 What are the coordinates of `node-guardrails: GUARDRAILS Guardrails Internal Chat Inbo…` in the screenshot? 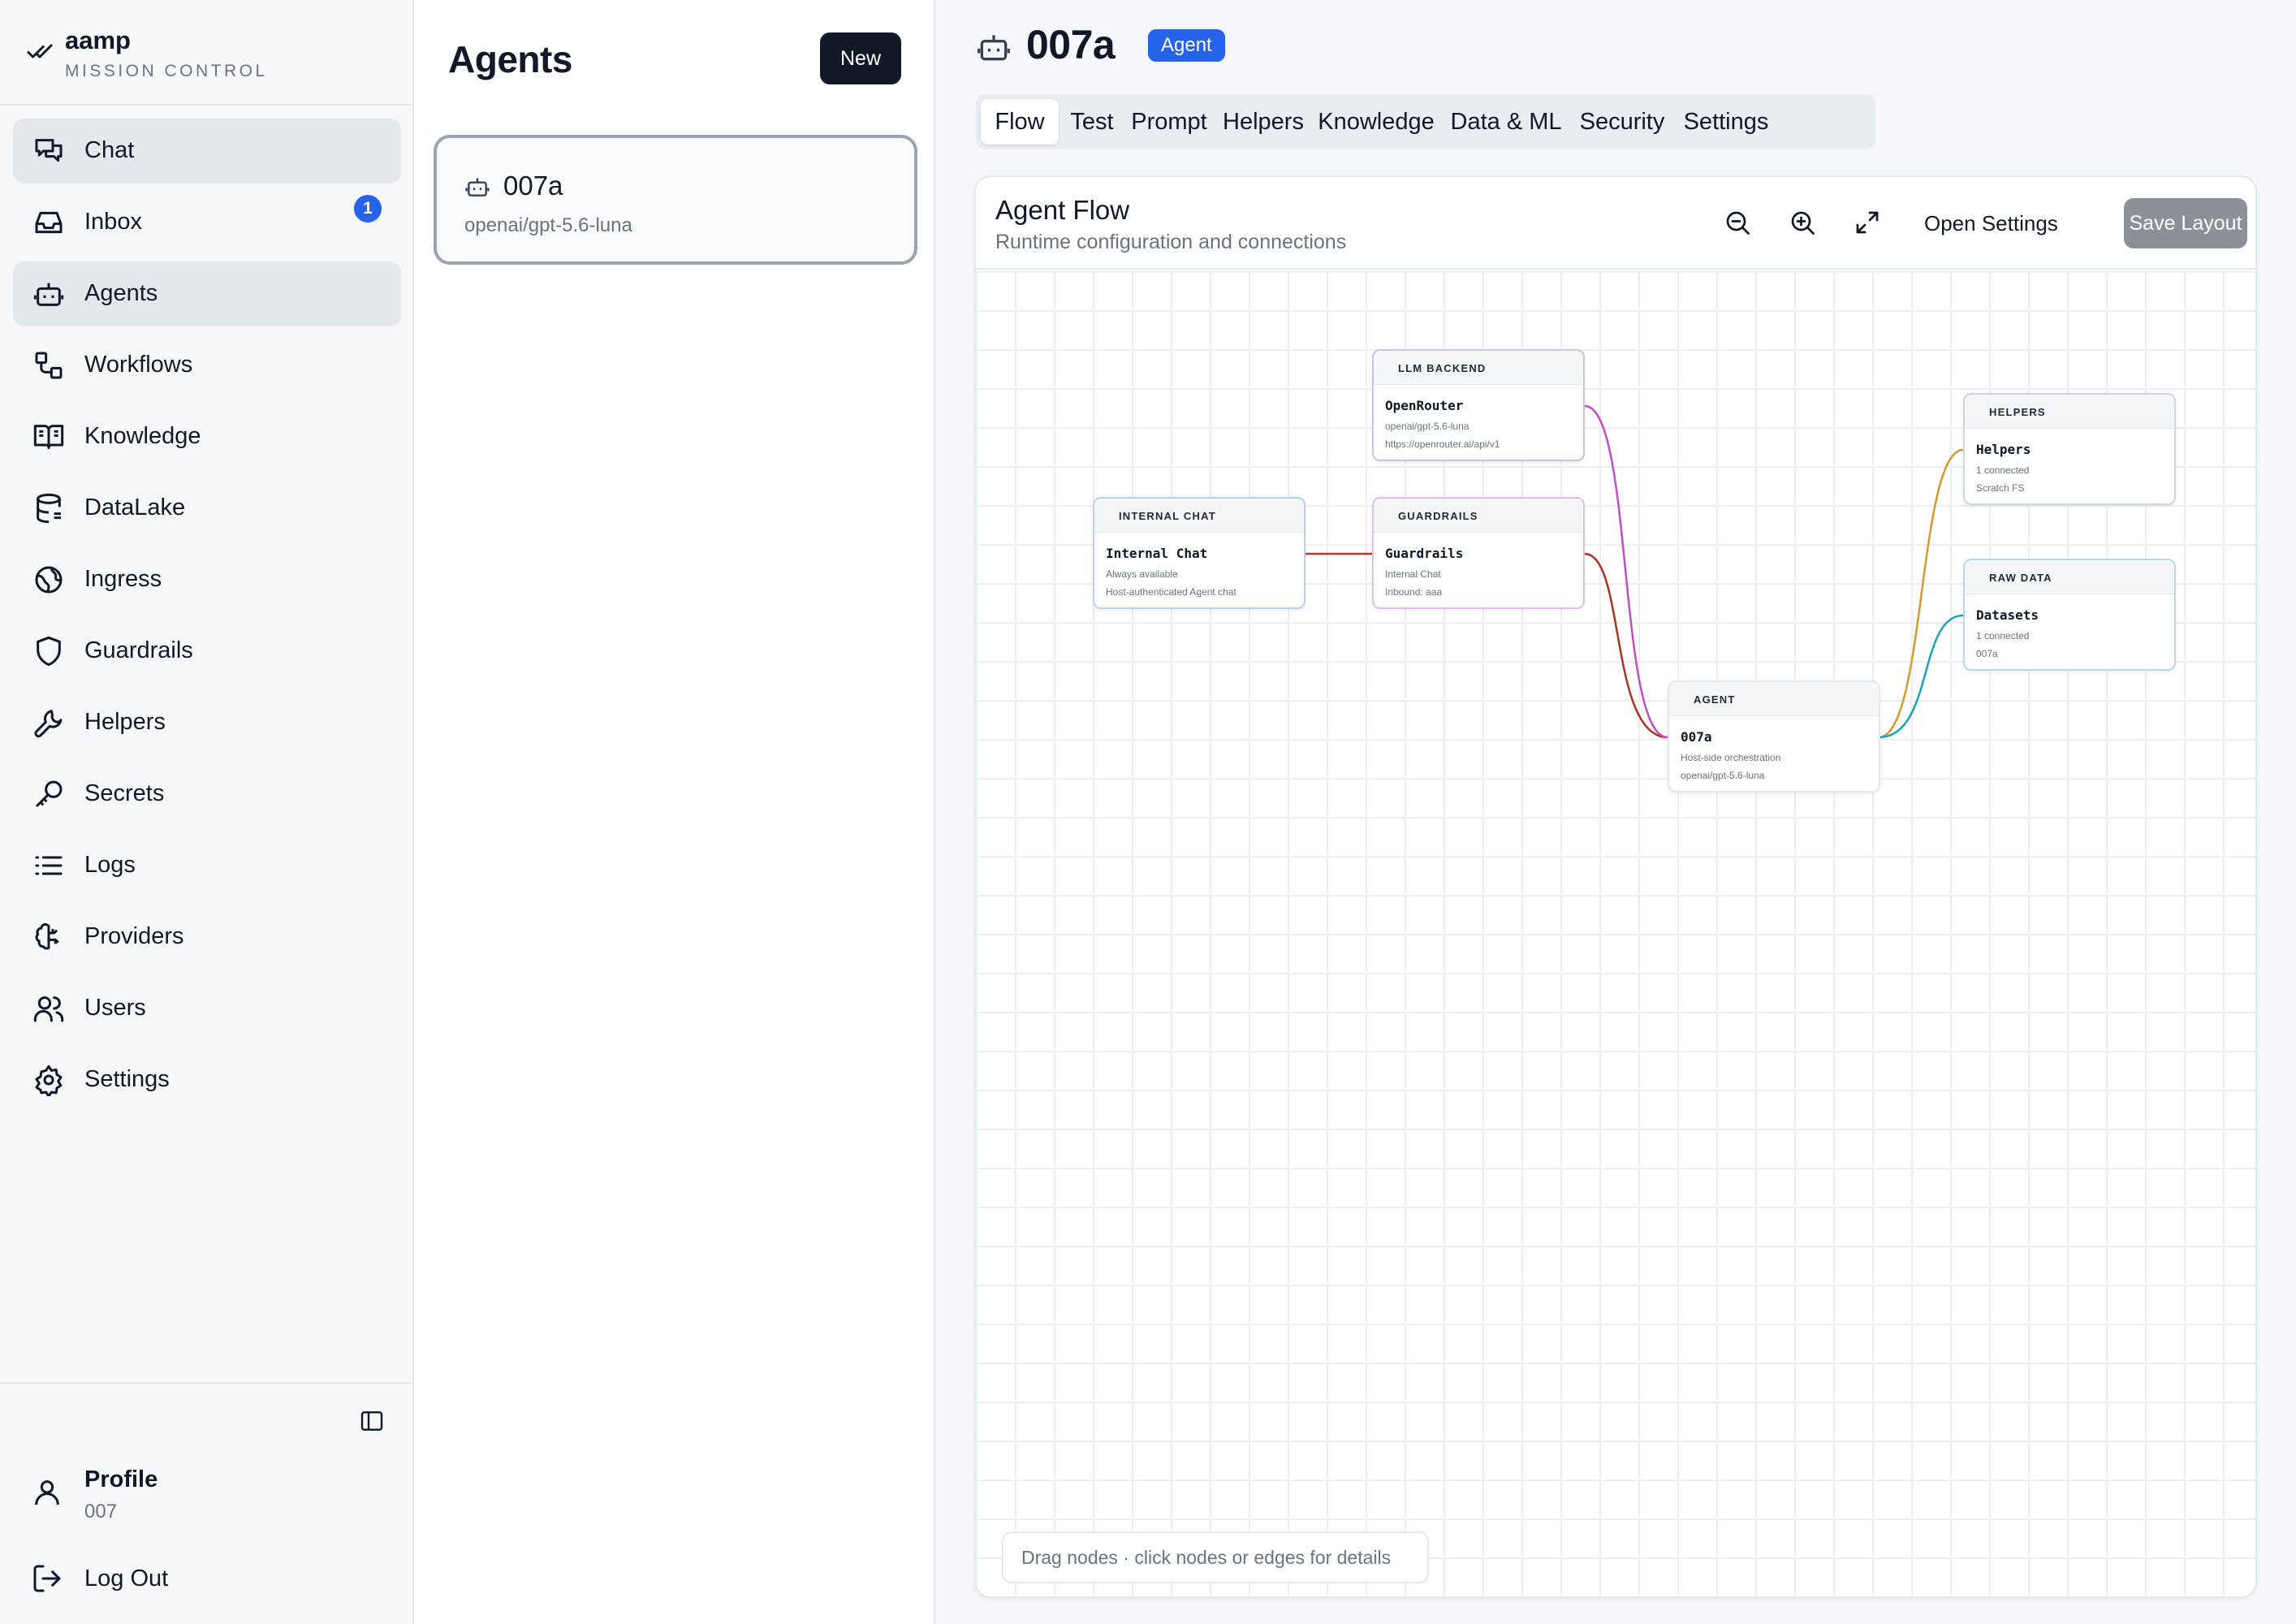 It's located at (1478, 553).